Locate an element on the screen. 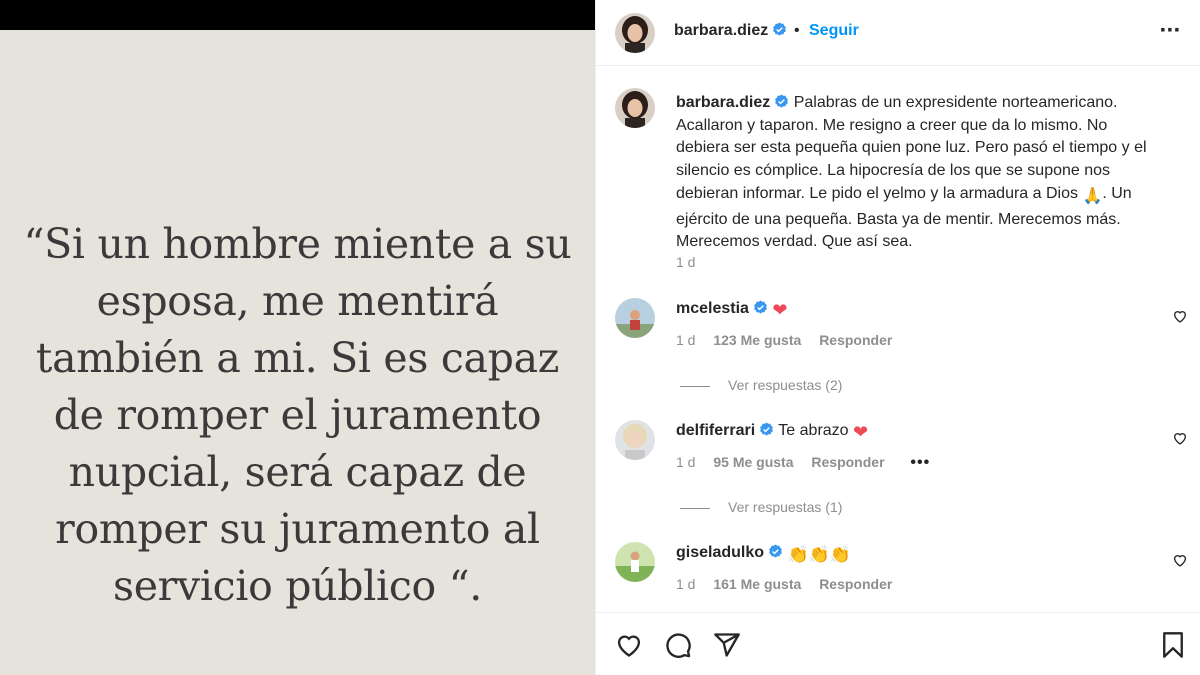 The height and width of the screenshot is (675, 1200). comment-likes: 95 Me gusta is located at coordinates (753, 462).